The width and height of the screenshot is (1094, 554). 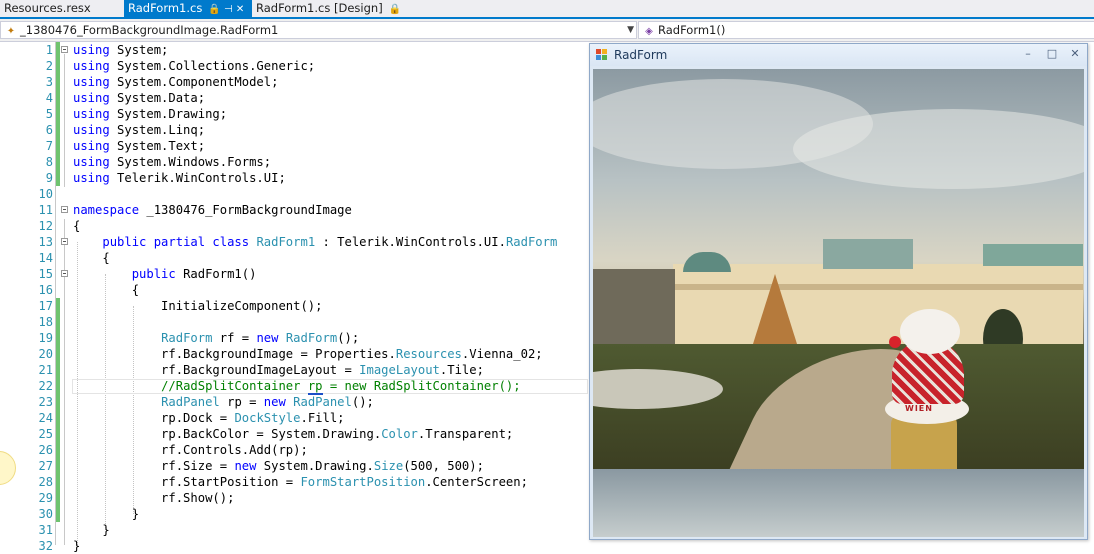 What do you see at coordinates (49, 114) in the screenshot?
I see `line-number: 5` at bounding box center [49, 114].